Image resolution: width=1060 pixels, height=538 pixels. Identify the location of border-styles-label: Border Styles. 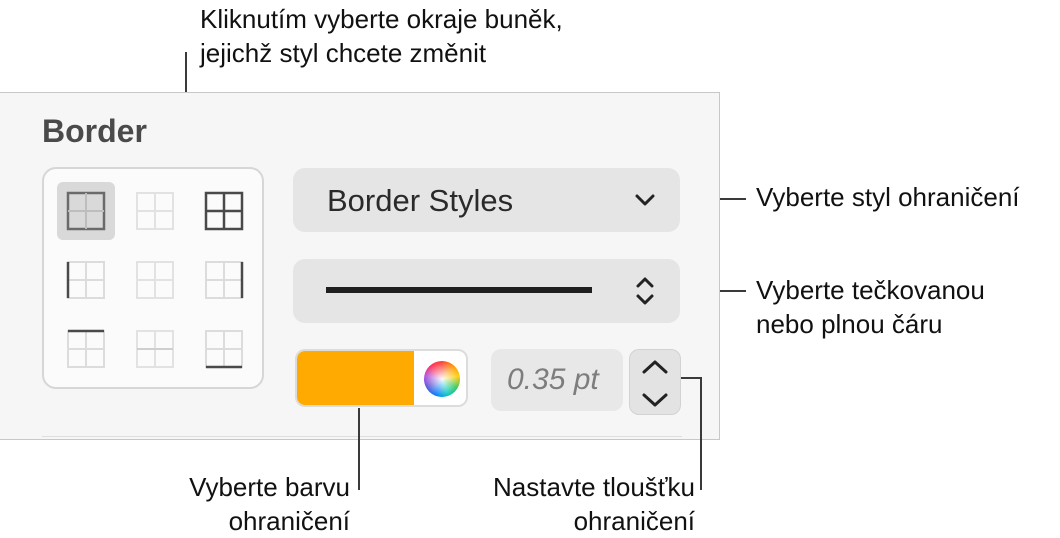
(420, 200).